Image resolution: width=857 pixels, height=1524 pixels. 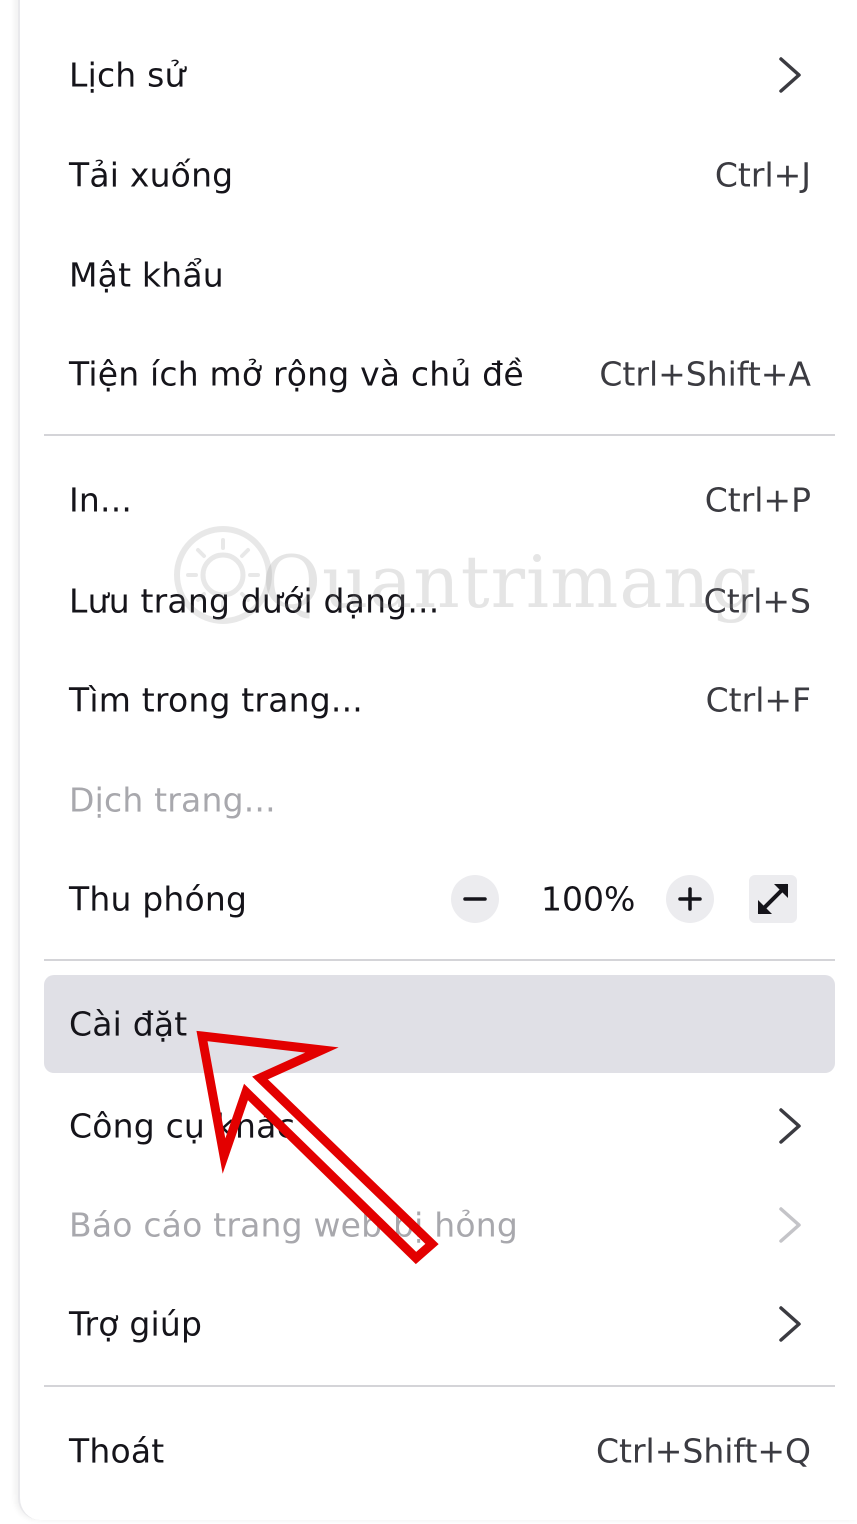 What do you see at coordinates (439, 175) in the screenshot?
I see `menu-item-downloads: Tải xuống Ctrl+J` at bounding box center [439, 175].